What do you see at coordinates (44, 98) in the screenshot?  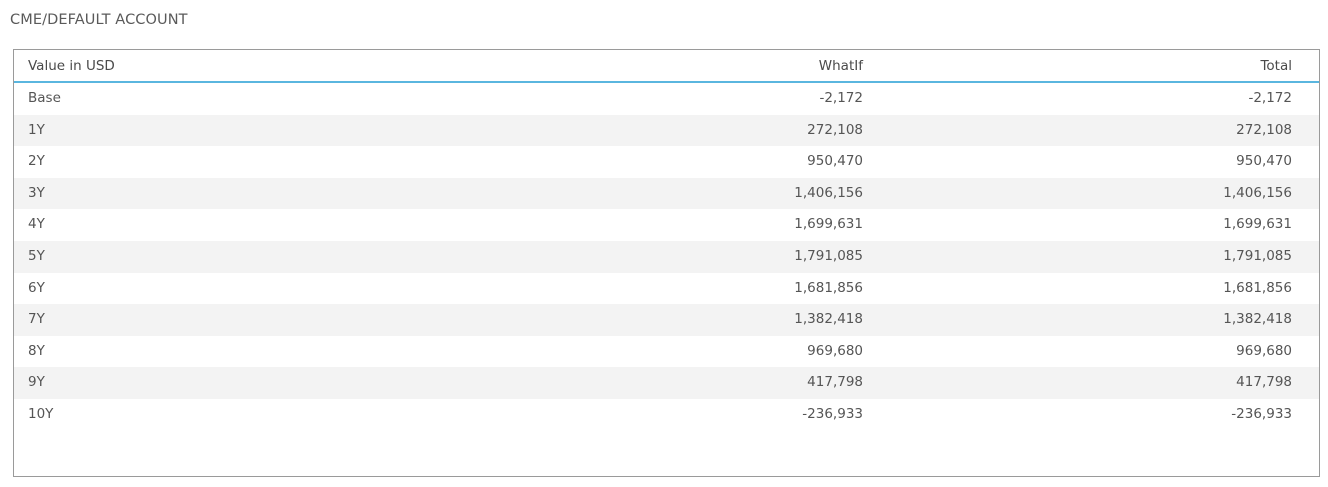 I see `row-label-cell: Base` at bounding box center [44, 98].